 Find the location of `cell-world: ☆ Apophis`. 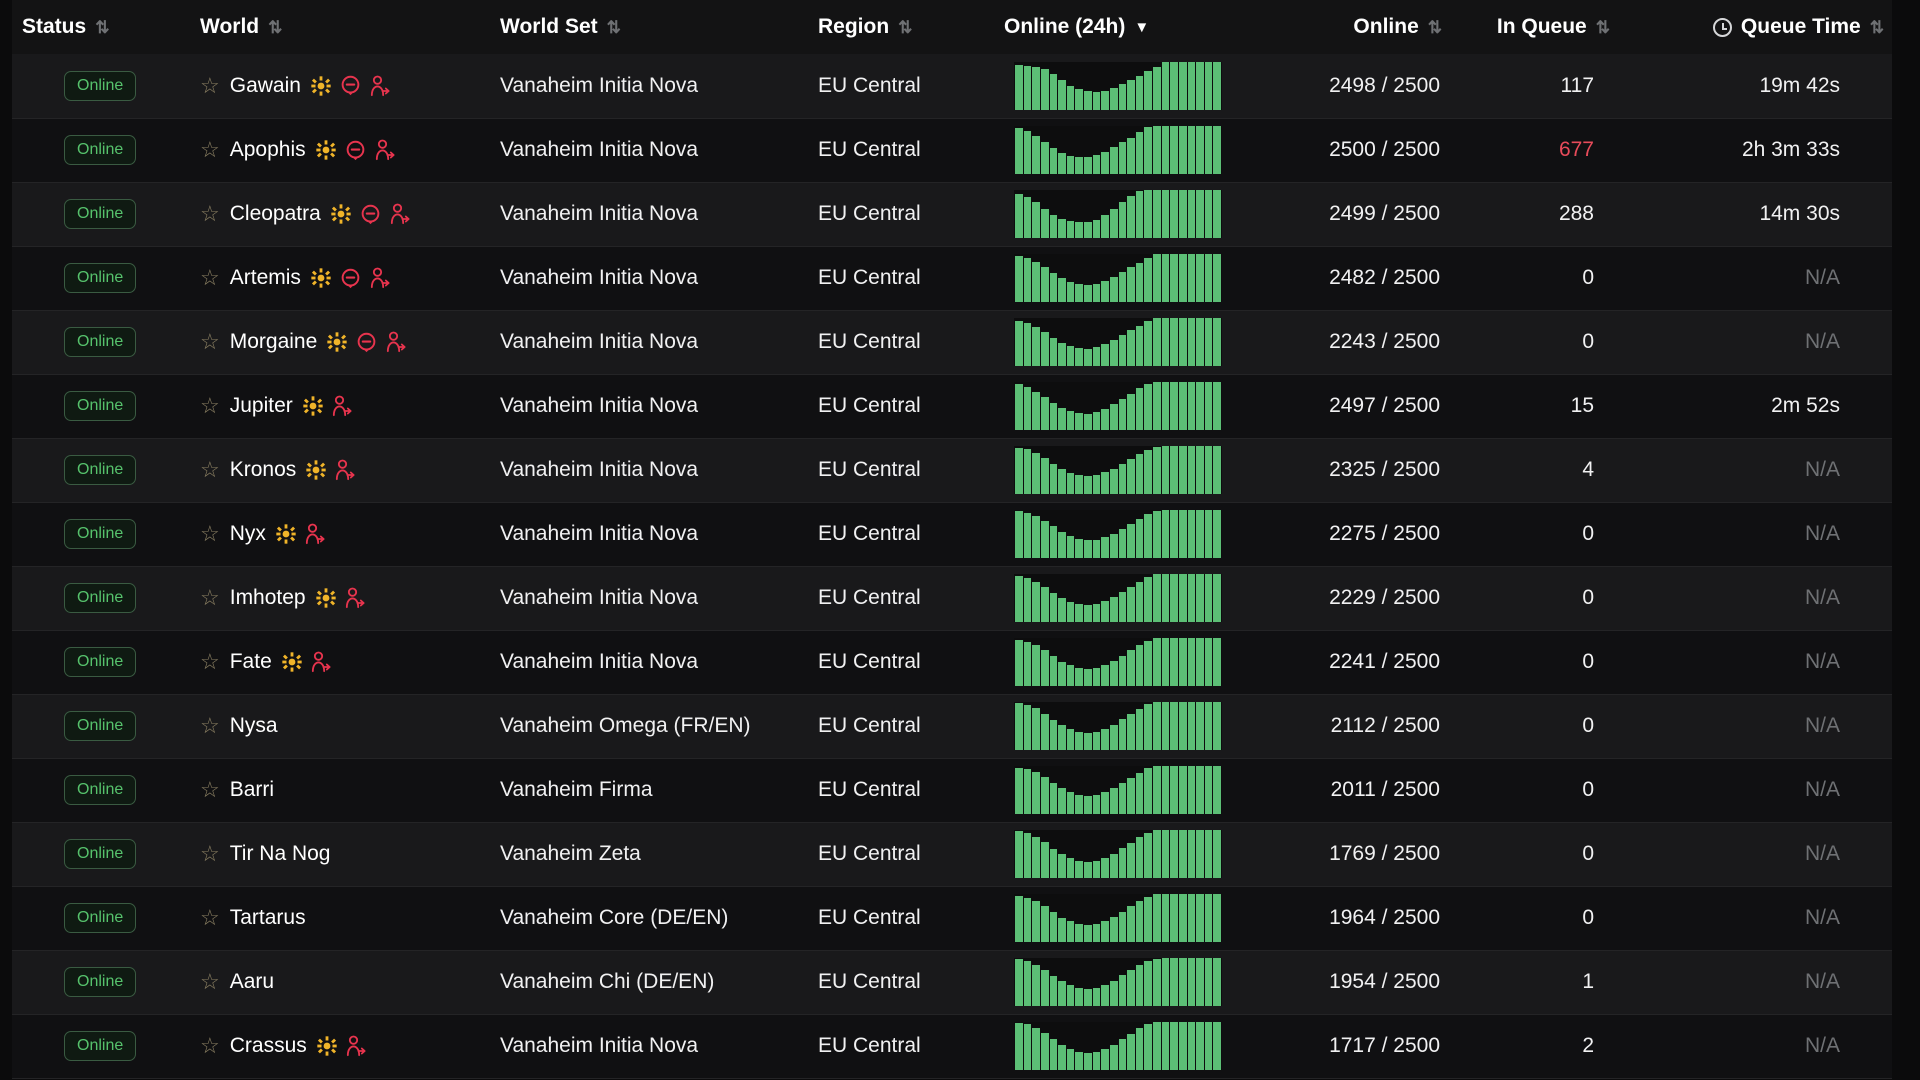

cell-world: ☆ Apophis is located at coordinates (340, 150).